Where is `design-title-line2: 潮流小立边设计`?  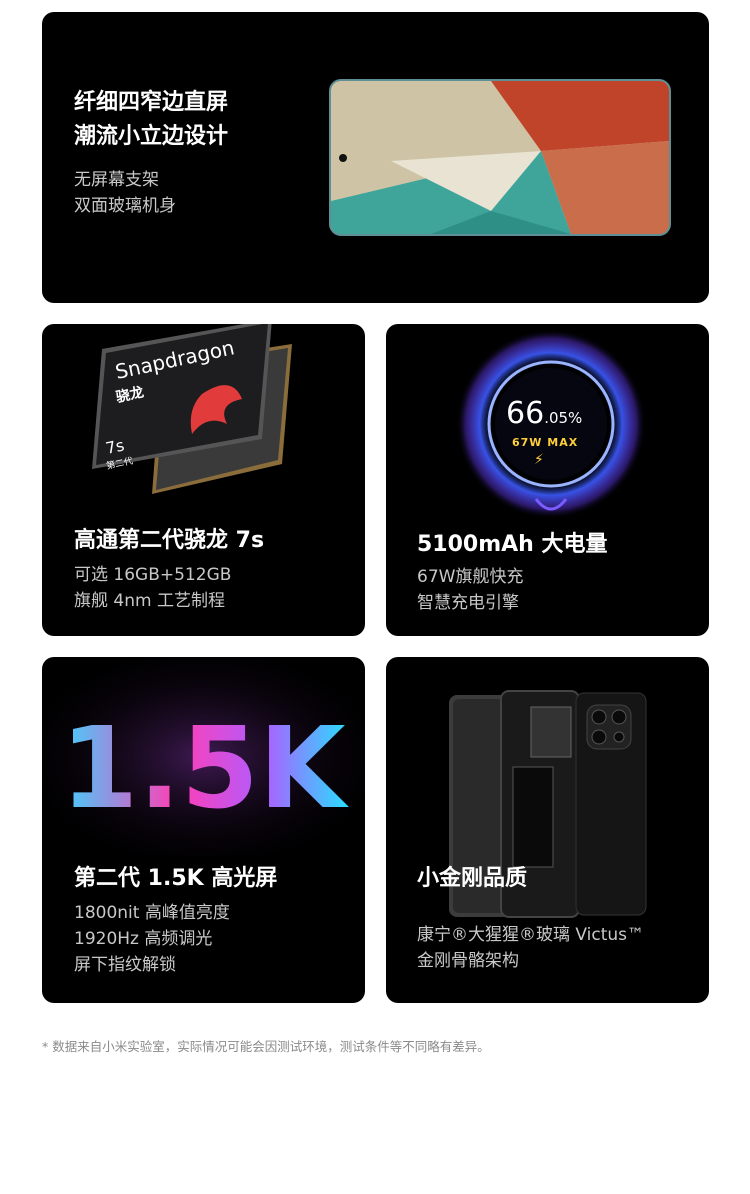 design-title-line2: 潮流小立边设计 is located at coordinates (151, 136).